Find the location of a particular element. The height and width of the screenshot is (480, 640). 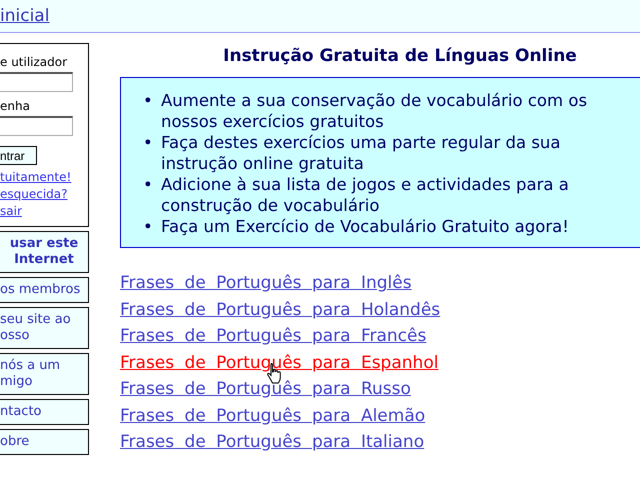

language-link: Frases de Português para Francês is located at coordinates (273, 336).